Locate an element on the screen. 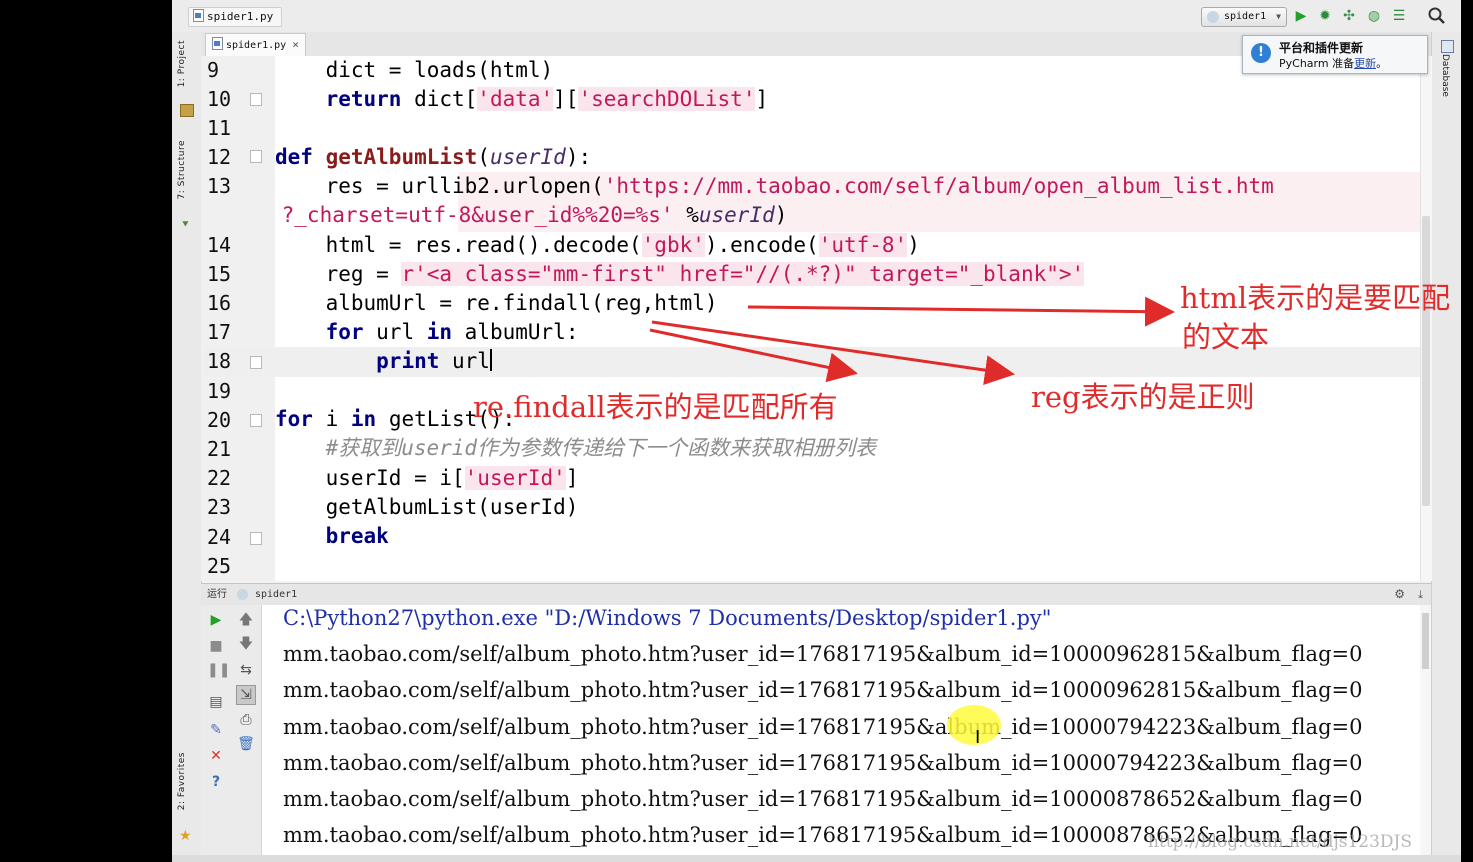  cursor-highlight is located at coordinates (974, 725).